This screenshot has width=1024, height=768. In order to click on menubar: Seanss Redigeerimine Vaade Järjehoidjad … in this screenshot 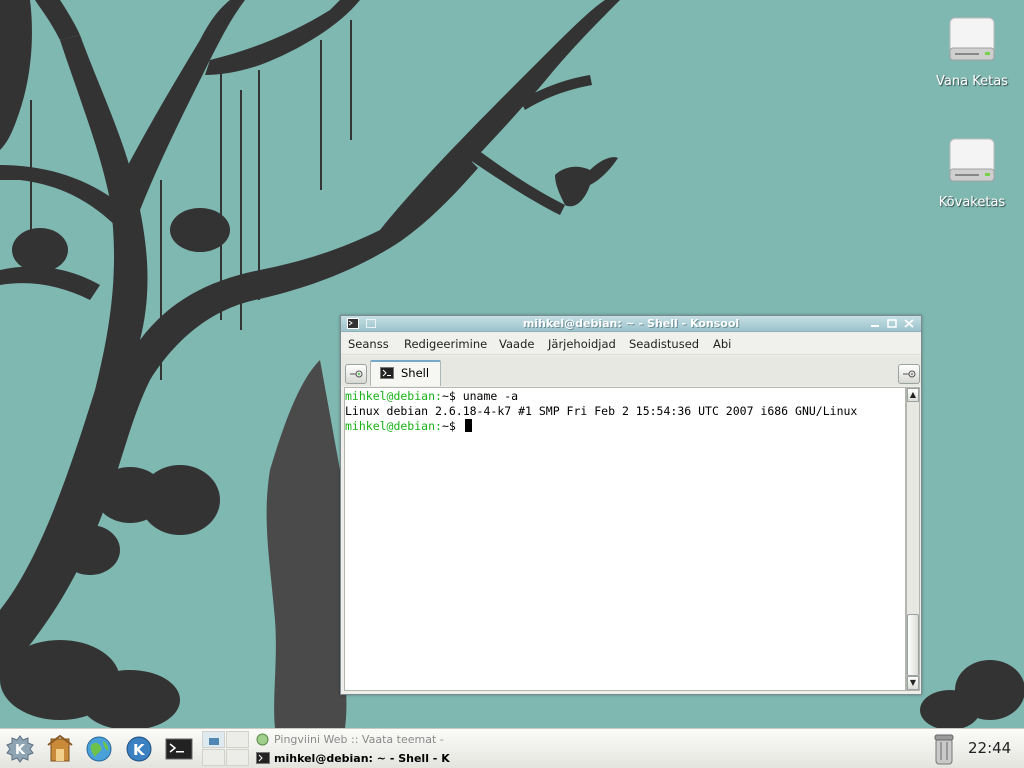, I will do `click(631, 344)`.